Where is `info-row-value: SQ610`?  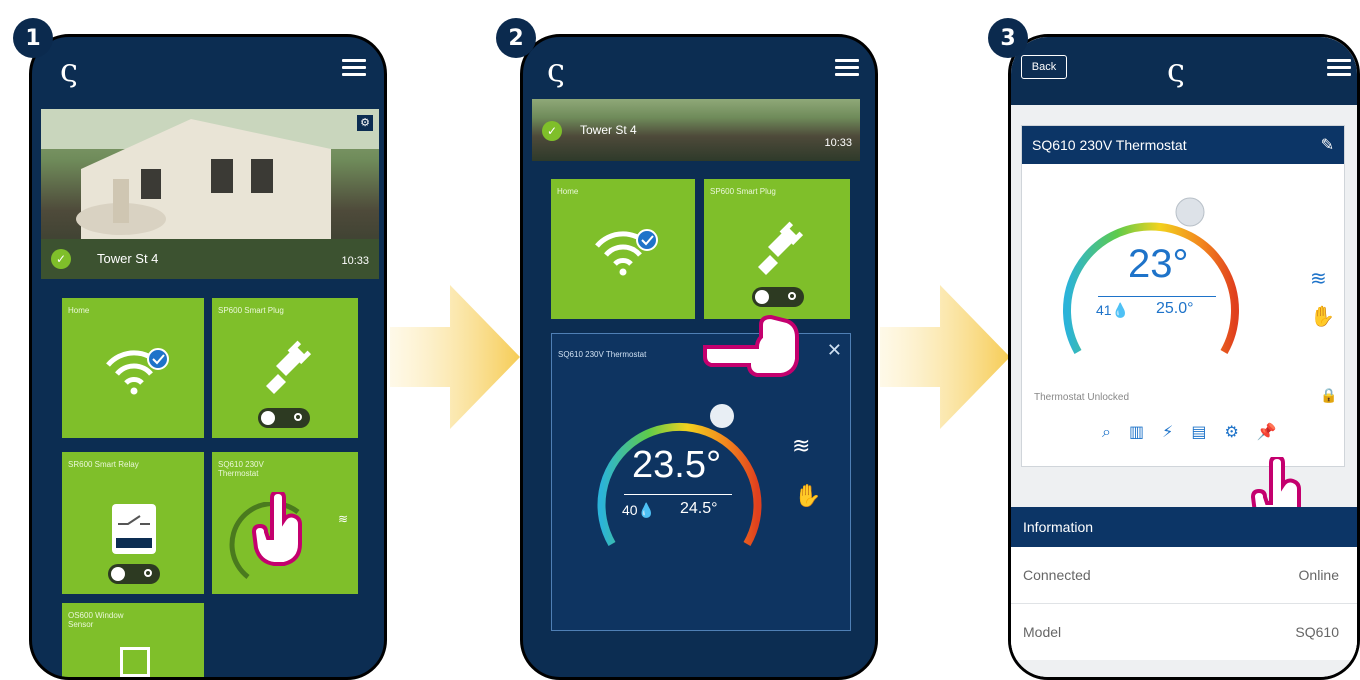 info-row-value: SQ610 is located at coordinates (1317, 632).